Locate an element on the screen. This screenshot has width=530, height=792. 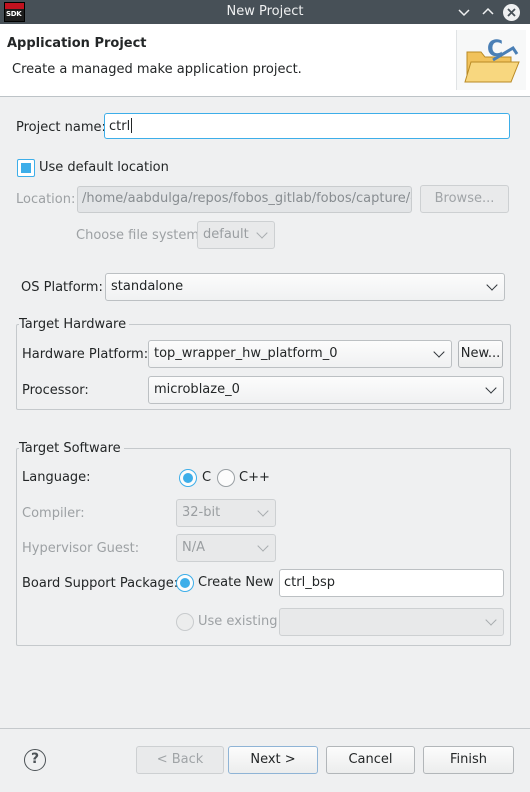
bsp-create-new-label: Create New is located at coordinates (236, 582).